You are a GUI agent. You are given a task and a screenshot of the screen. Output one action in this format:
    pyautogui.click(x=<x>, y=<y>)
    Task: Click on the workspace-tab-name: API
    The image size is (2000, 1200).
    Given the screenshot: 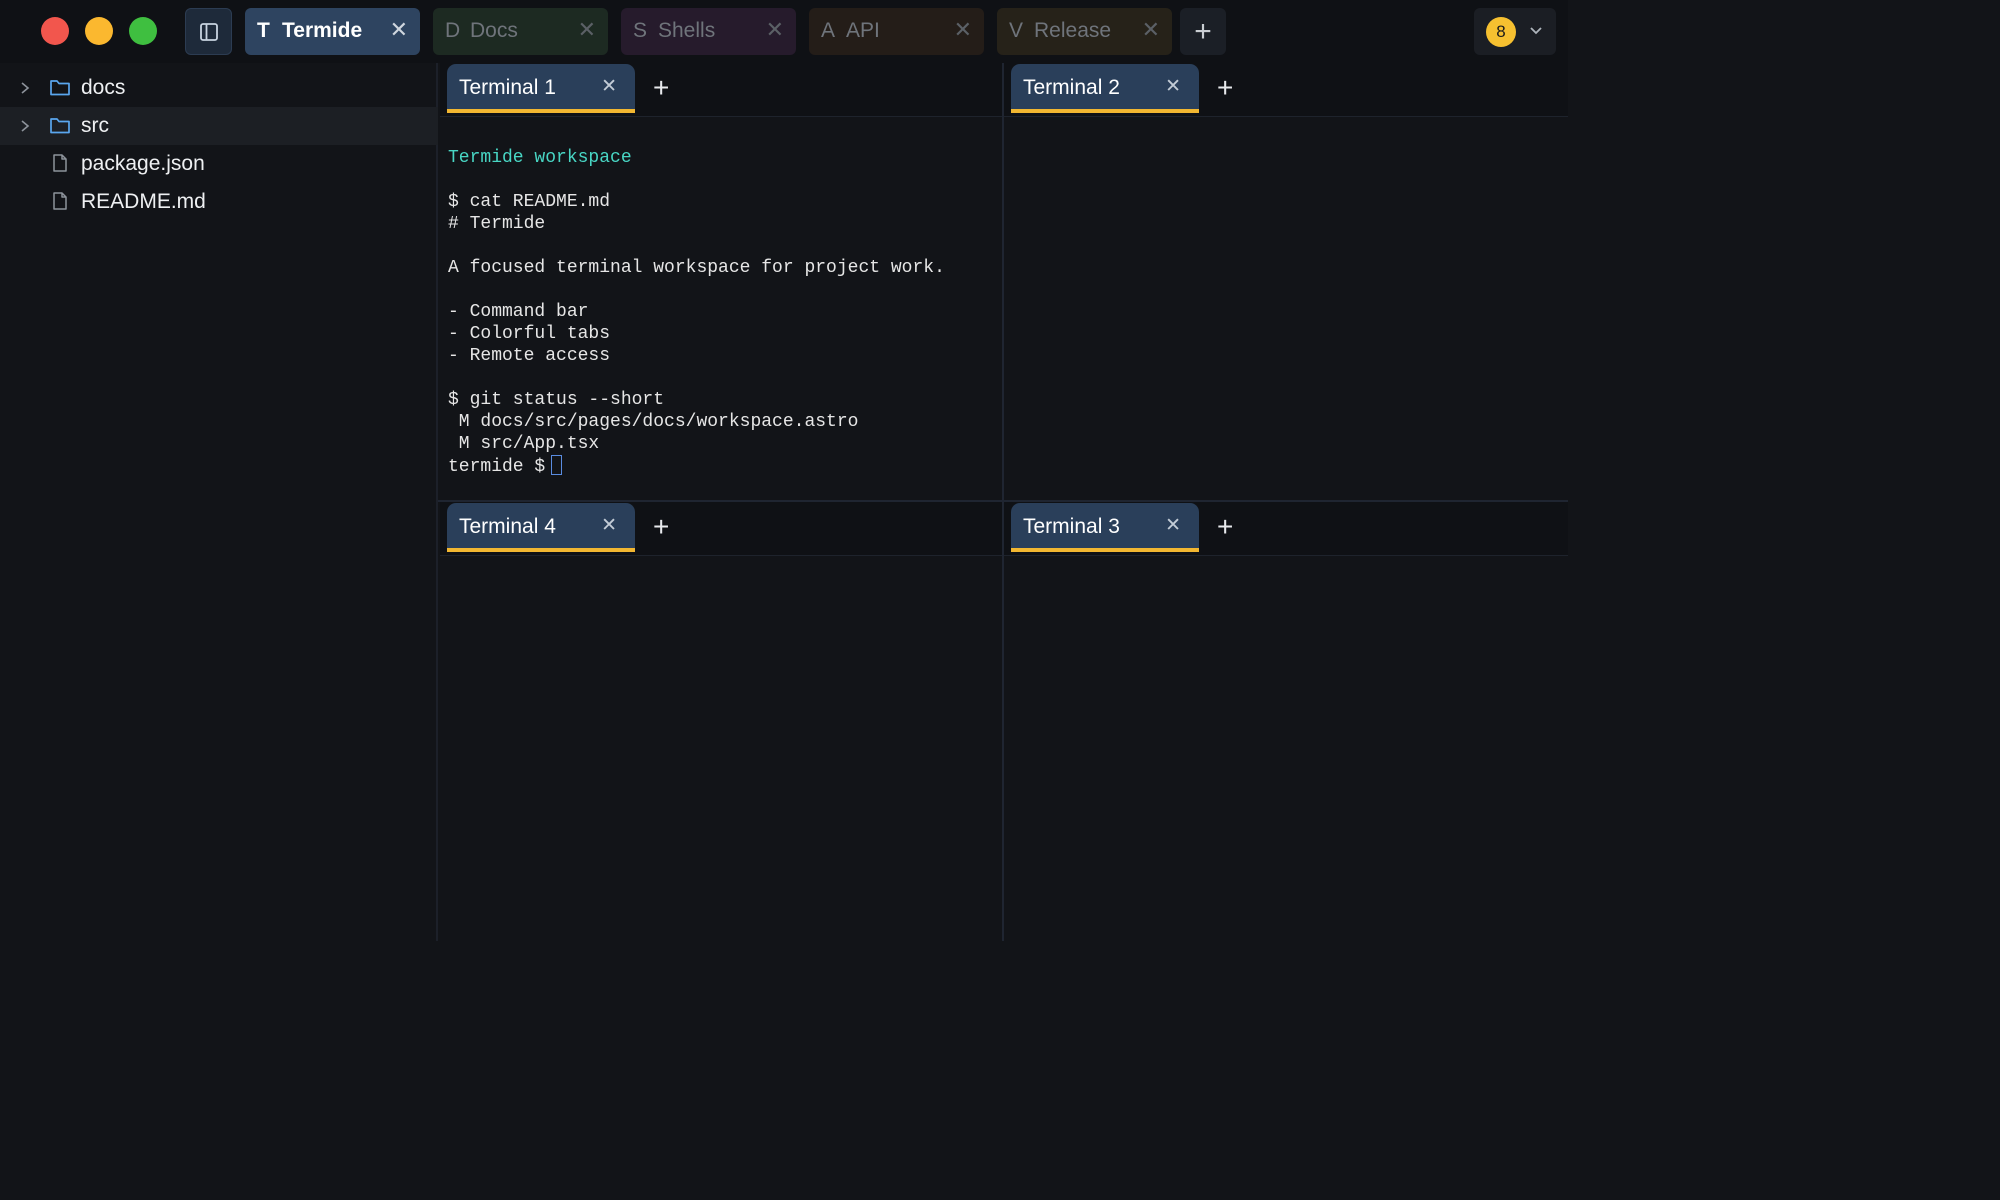 What is the action you would take?
    pyautogui.click(x=863, y=30)
    